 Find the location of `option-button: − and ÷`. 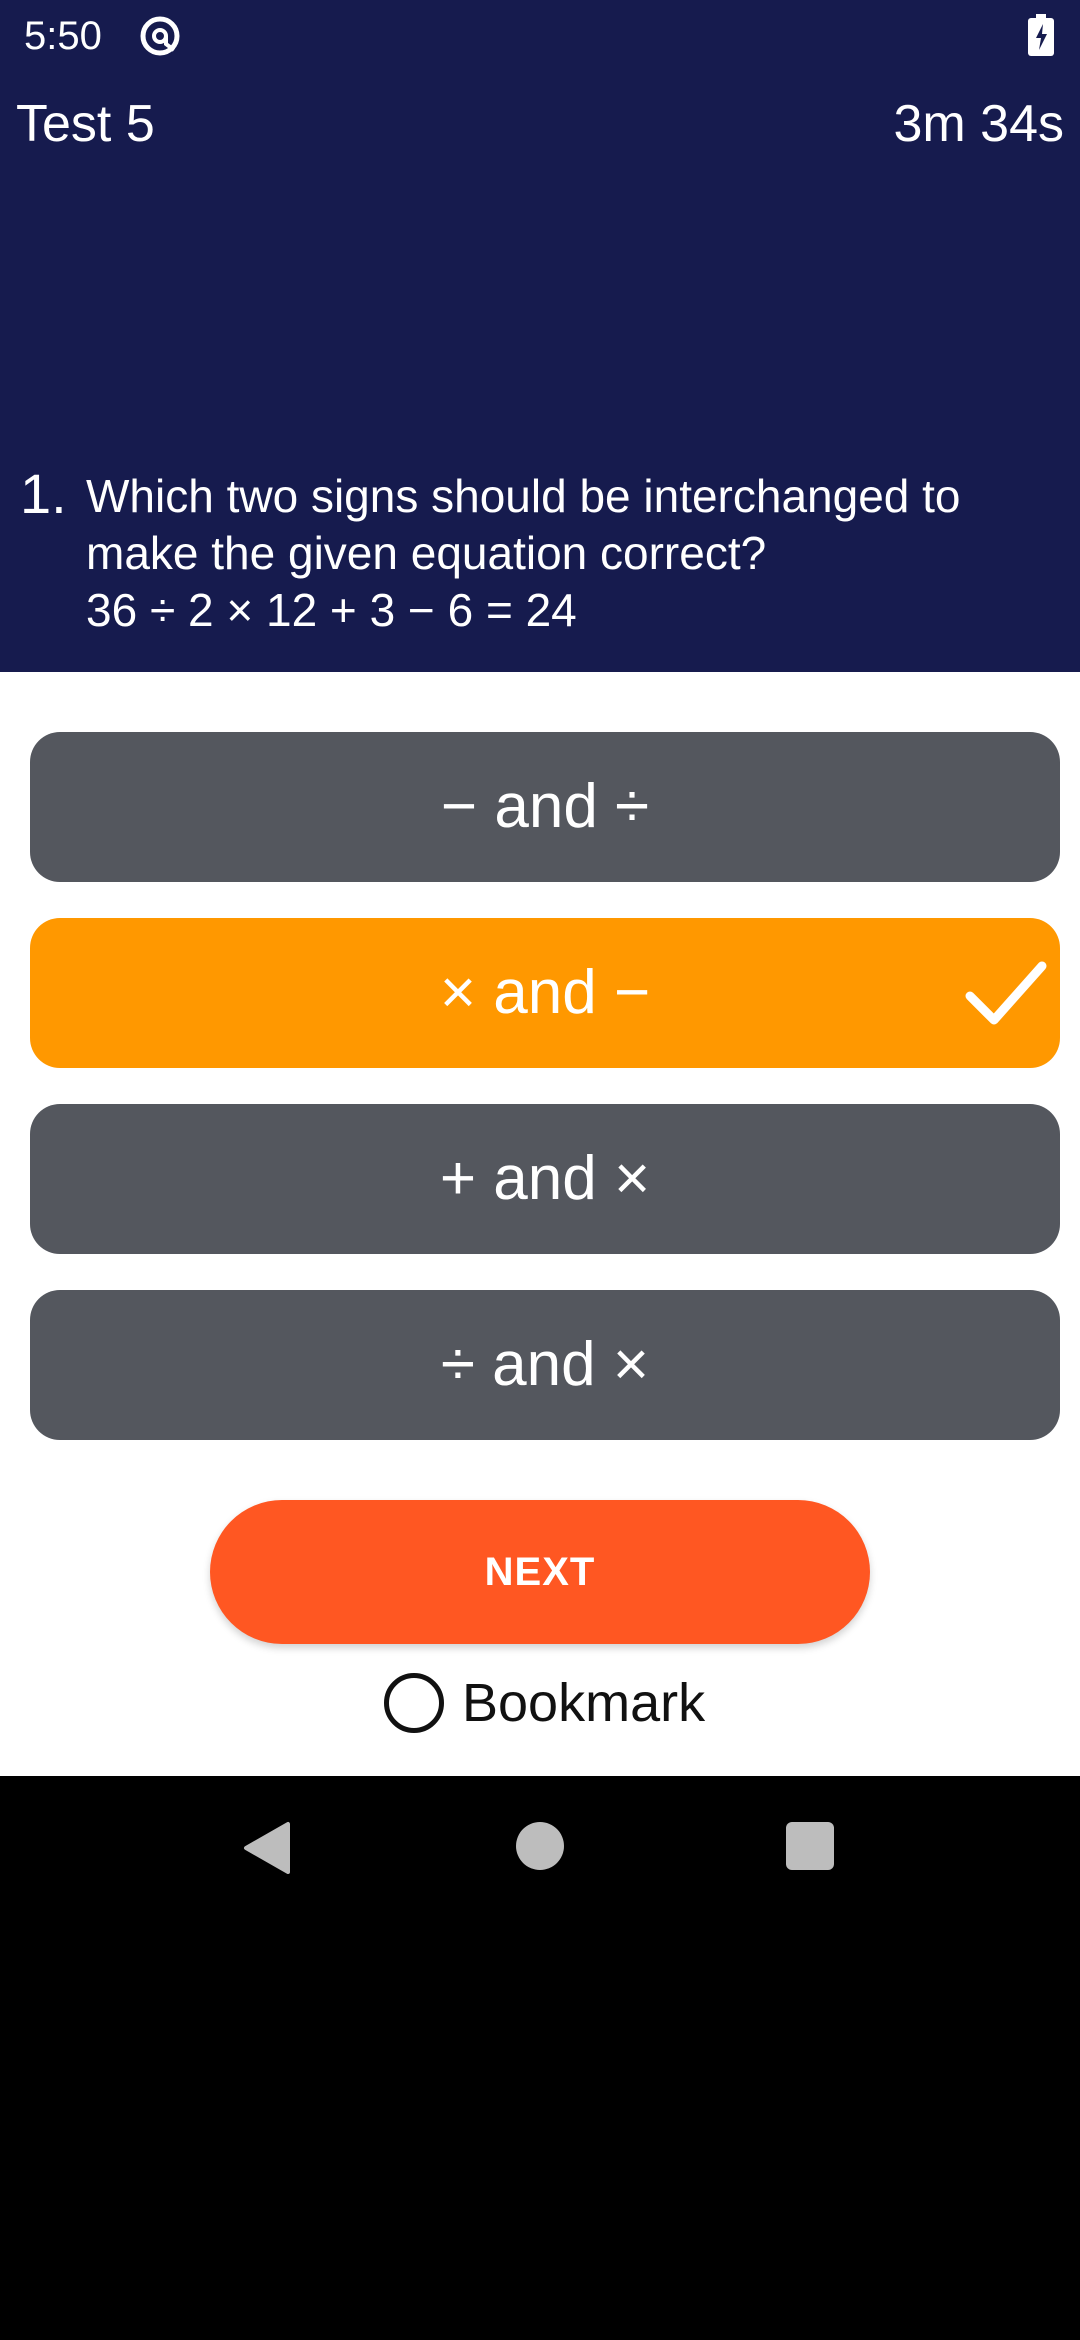

option-button: − and ÷ is located at coordinates (545, 807).